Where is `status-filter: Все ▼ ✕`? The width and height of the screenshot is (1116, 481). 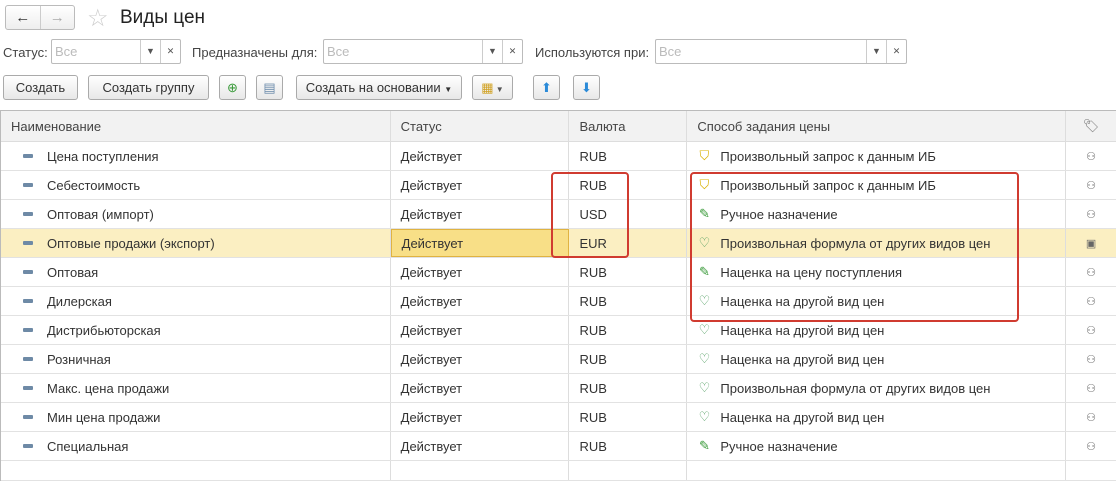
status-filter: Все ▼ ✕ is located at coordinates (116, 51).